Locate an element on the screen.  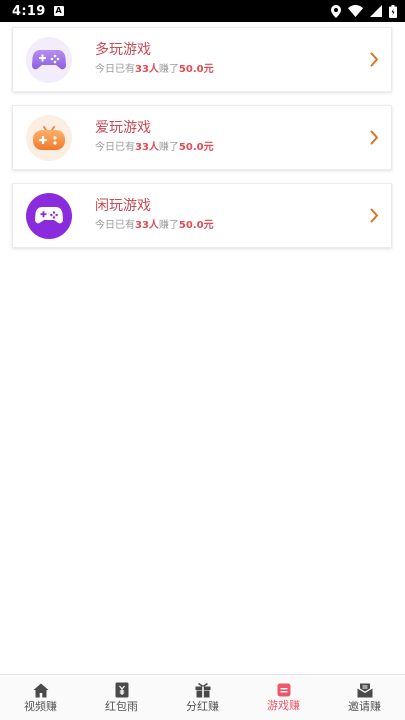
red-envelope-icon is located at coordinates (121, 690).